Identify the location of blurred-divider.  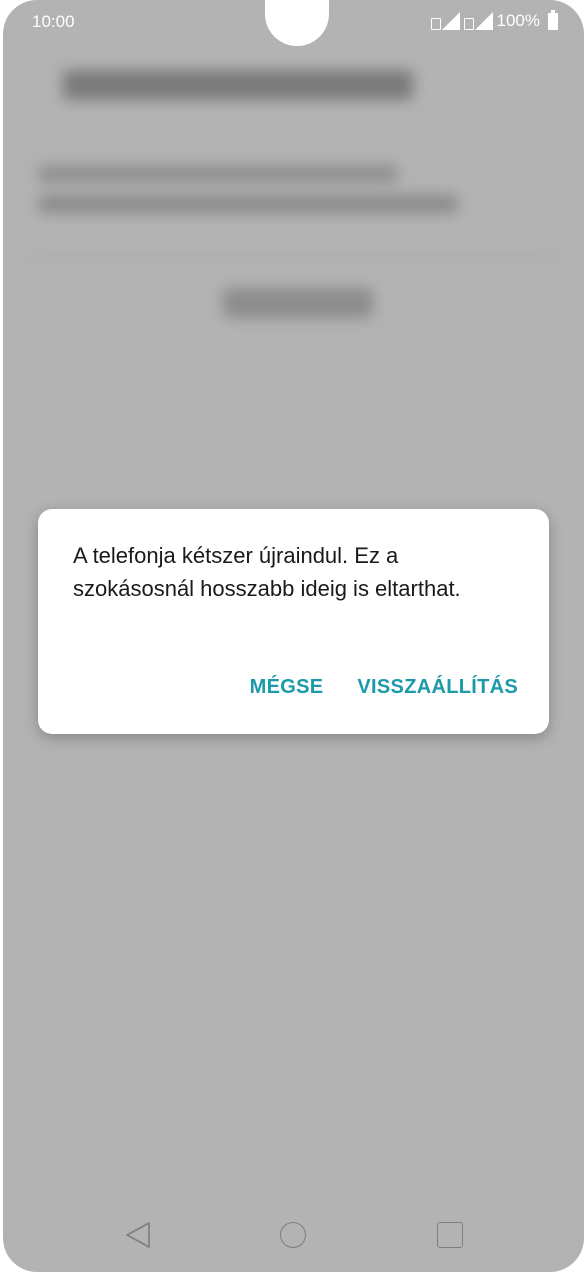
(293, 256).